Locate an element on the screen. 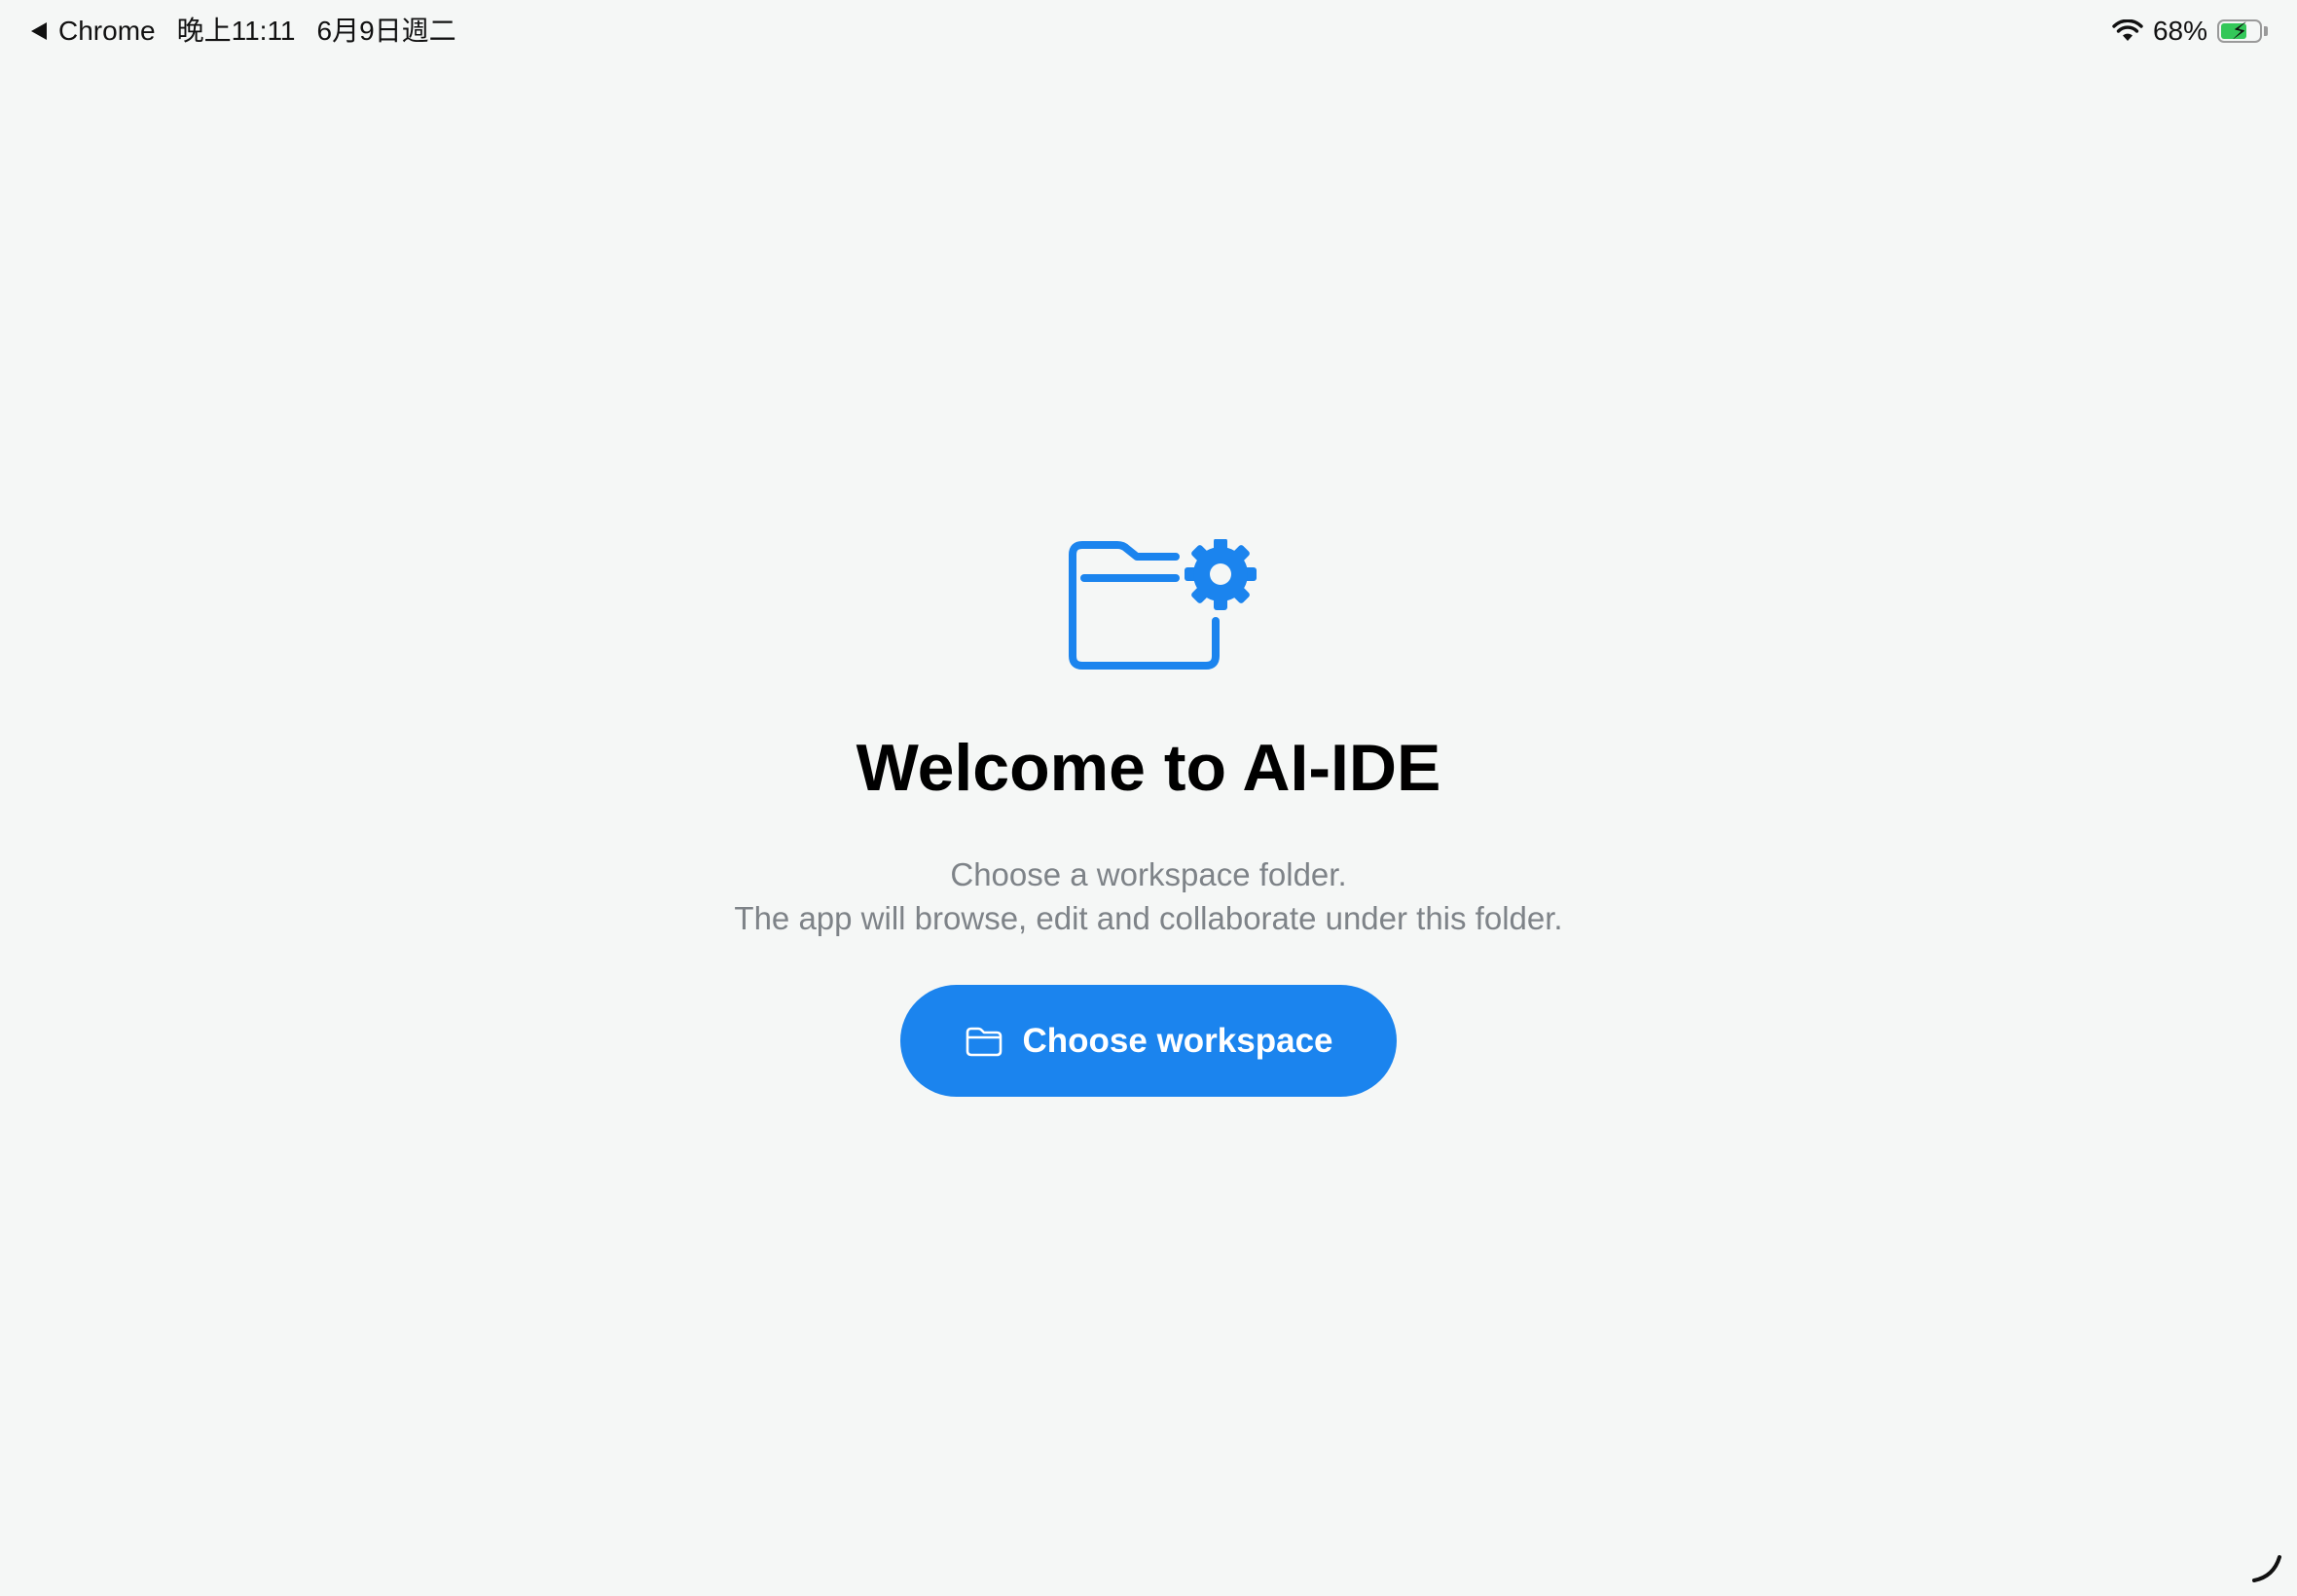 The image size is (2297, 1596). battery-icon: ⚡ is located at coordinates (2239, 32).